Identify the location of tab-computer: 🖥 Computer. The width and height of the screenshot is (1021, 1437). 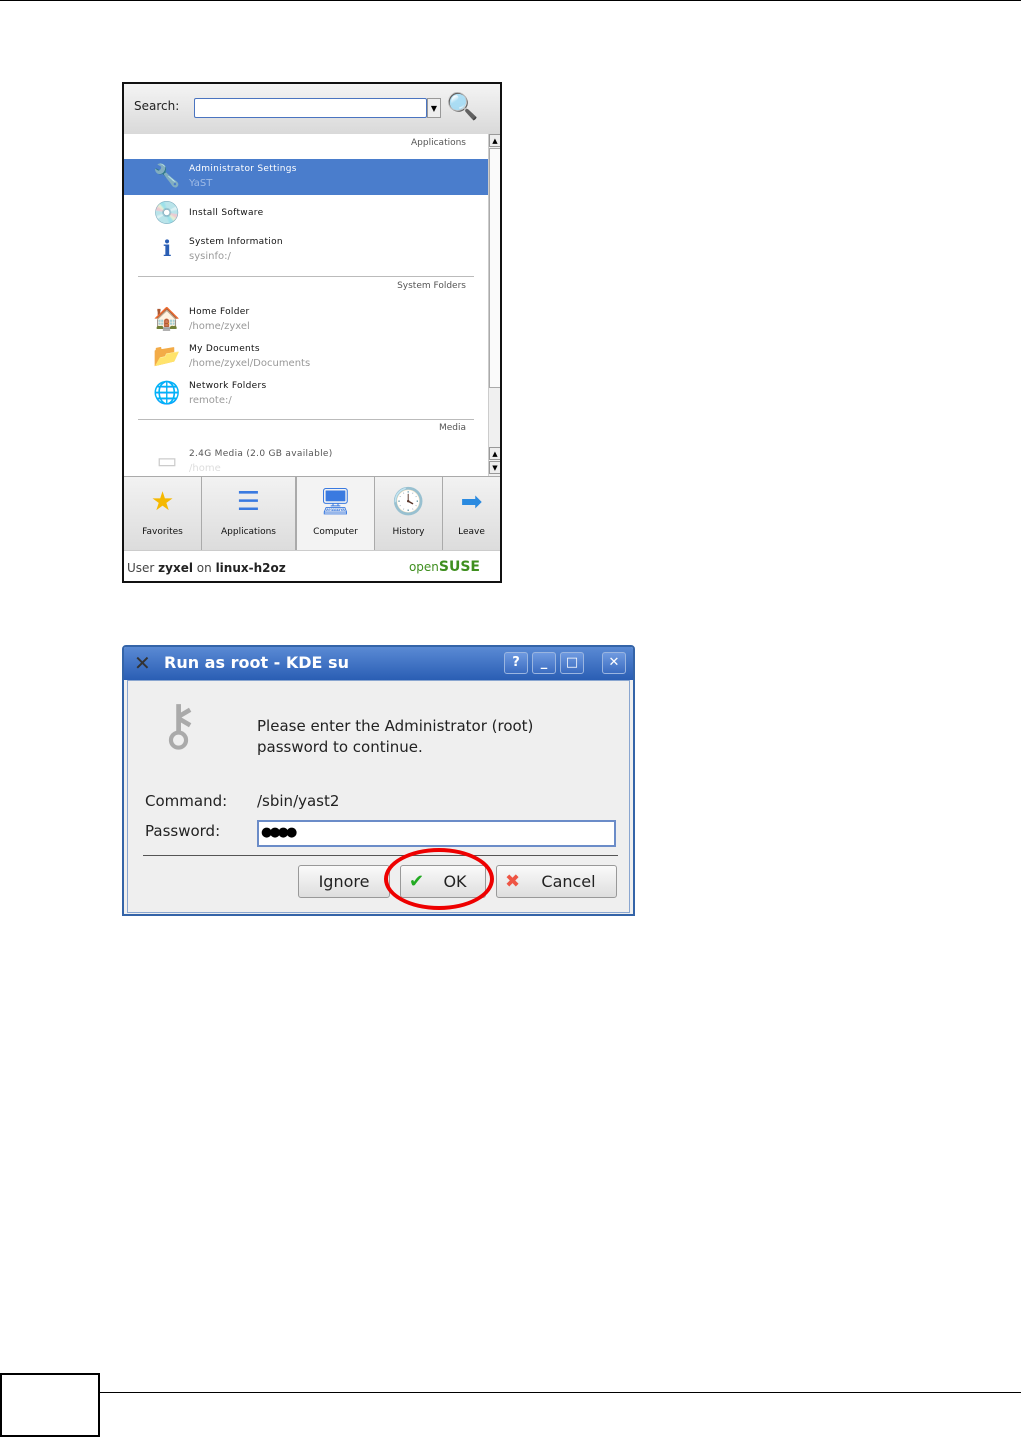
(335, 514).